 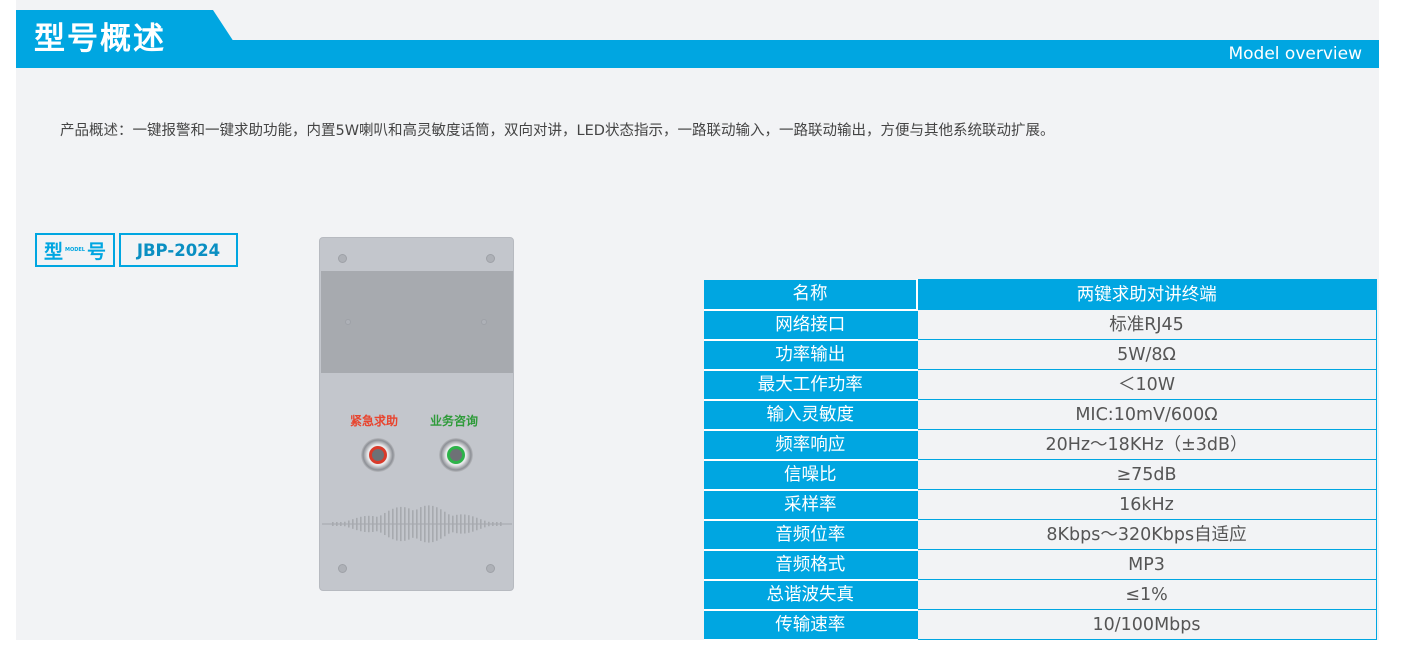 I want to click on spec-value: 8Kbps～320Kbps自适应, so click(x=1146, y=534).